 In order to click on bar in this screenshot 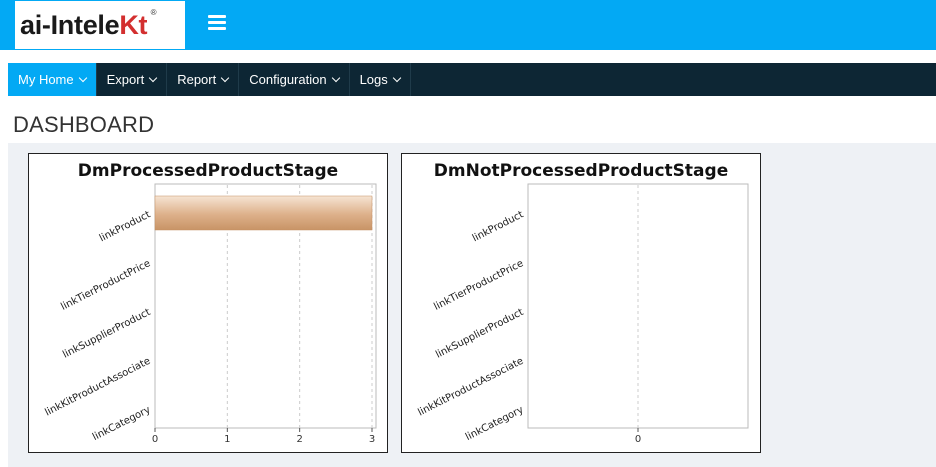, I will do `click(263, 213)`.